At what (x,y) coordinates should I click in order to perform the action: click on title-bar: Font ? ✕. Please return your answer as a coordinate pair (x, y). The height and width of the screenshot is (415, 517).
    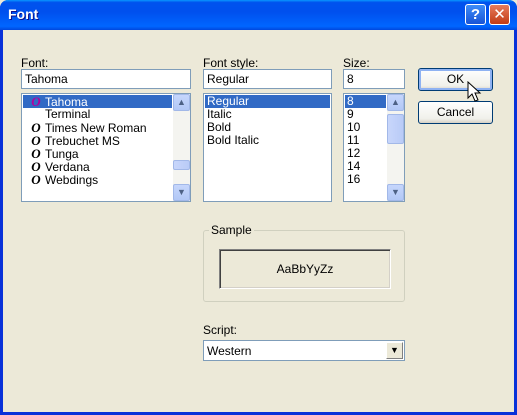
    Looking at the image, I should click on (258, 15).